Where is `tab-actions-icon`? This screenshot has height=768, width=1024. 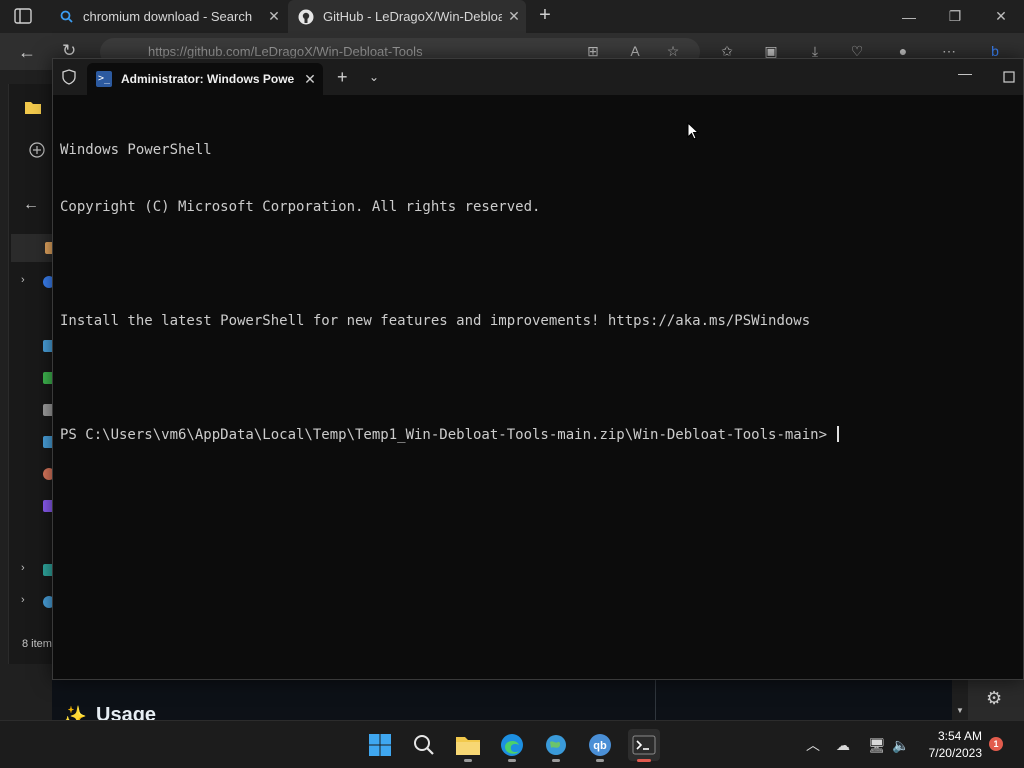 tab-actions-icon is located at coordinates (23, 16).